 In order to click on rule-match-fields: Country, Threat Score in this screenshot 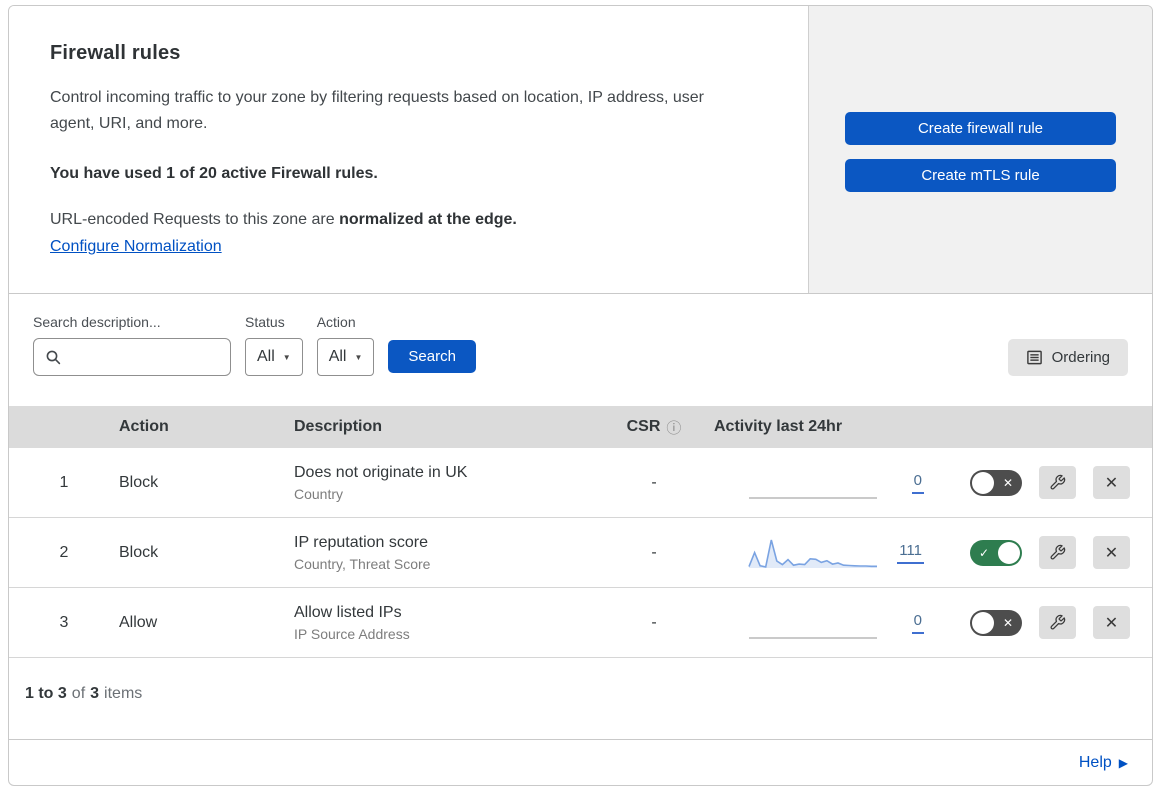, I will do `click(362, 563)`.